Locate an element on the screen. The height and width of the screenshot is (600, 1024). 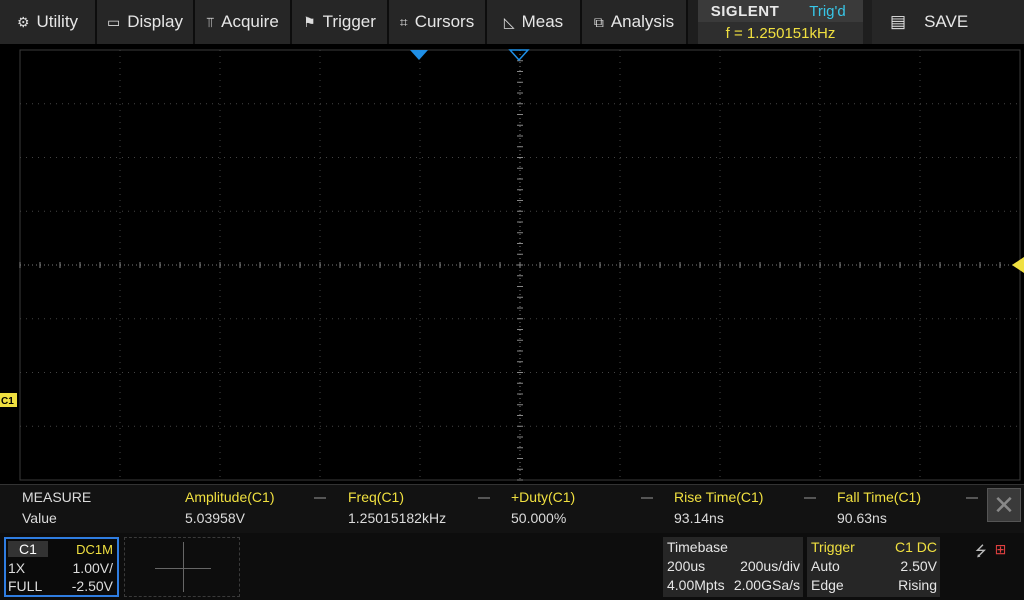
channel-offset: -2.50V is located at coordinates (92, 586).